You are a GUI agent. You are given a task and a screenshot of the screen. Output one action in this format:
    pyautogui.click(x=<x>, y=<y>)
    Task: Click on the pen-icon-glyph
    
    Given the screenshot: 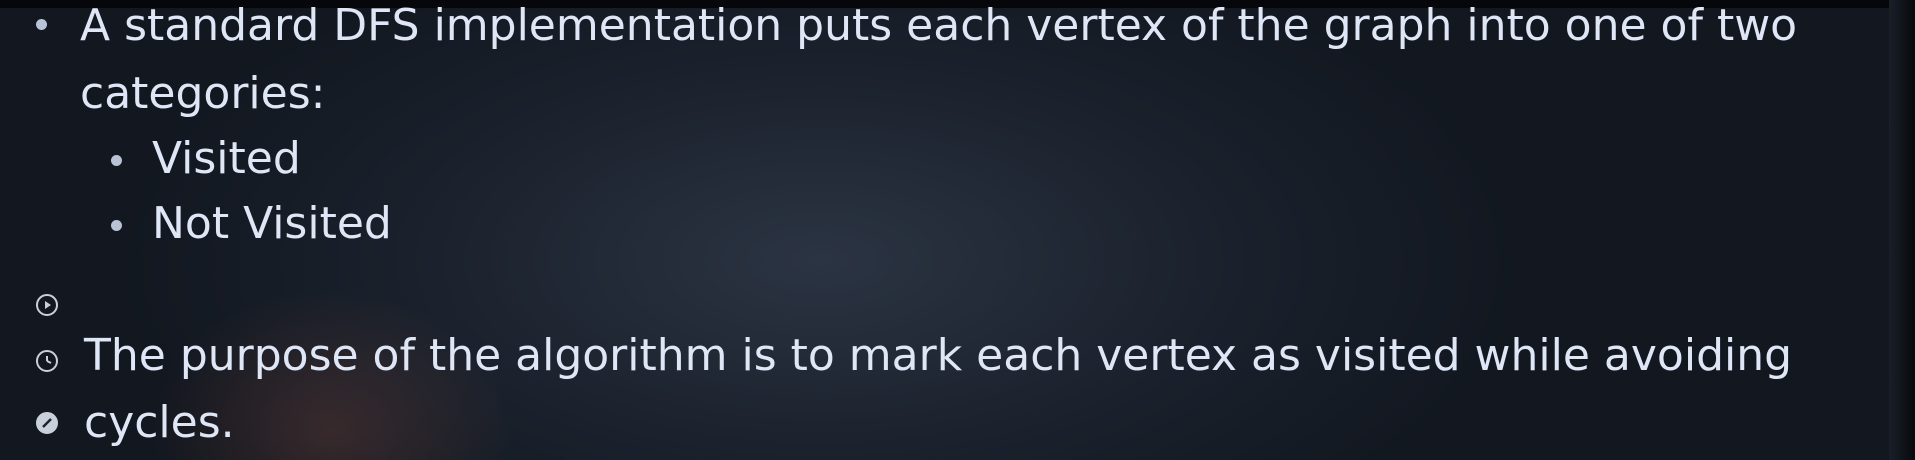 What is the action you would take?
    pyautogui.click(x=47, y=423)
    